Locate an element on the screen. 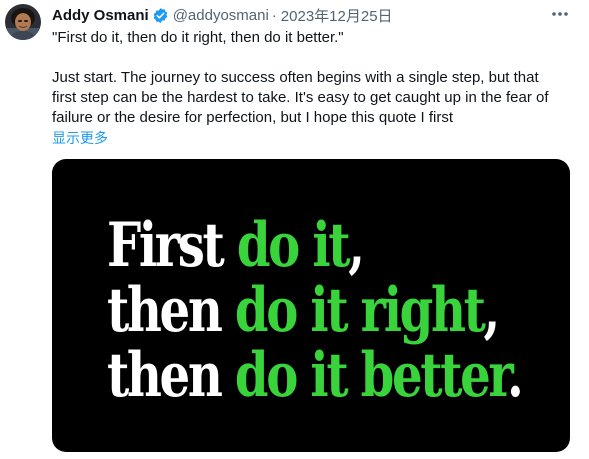 This screenshot has width=589, height=459. avatar-image is located at coordinates (23, 22).